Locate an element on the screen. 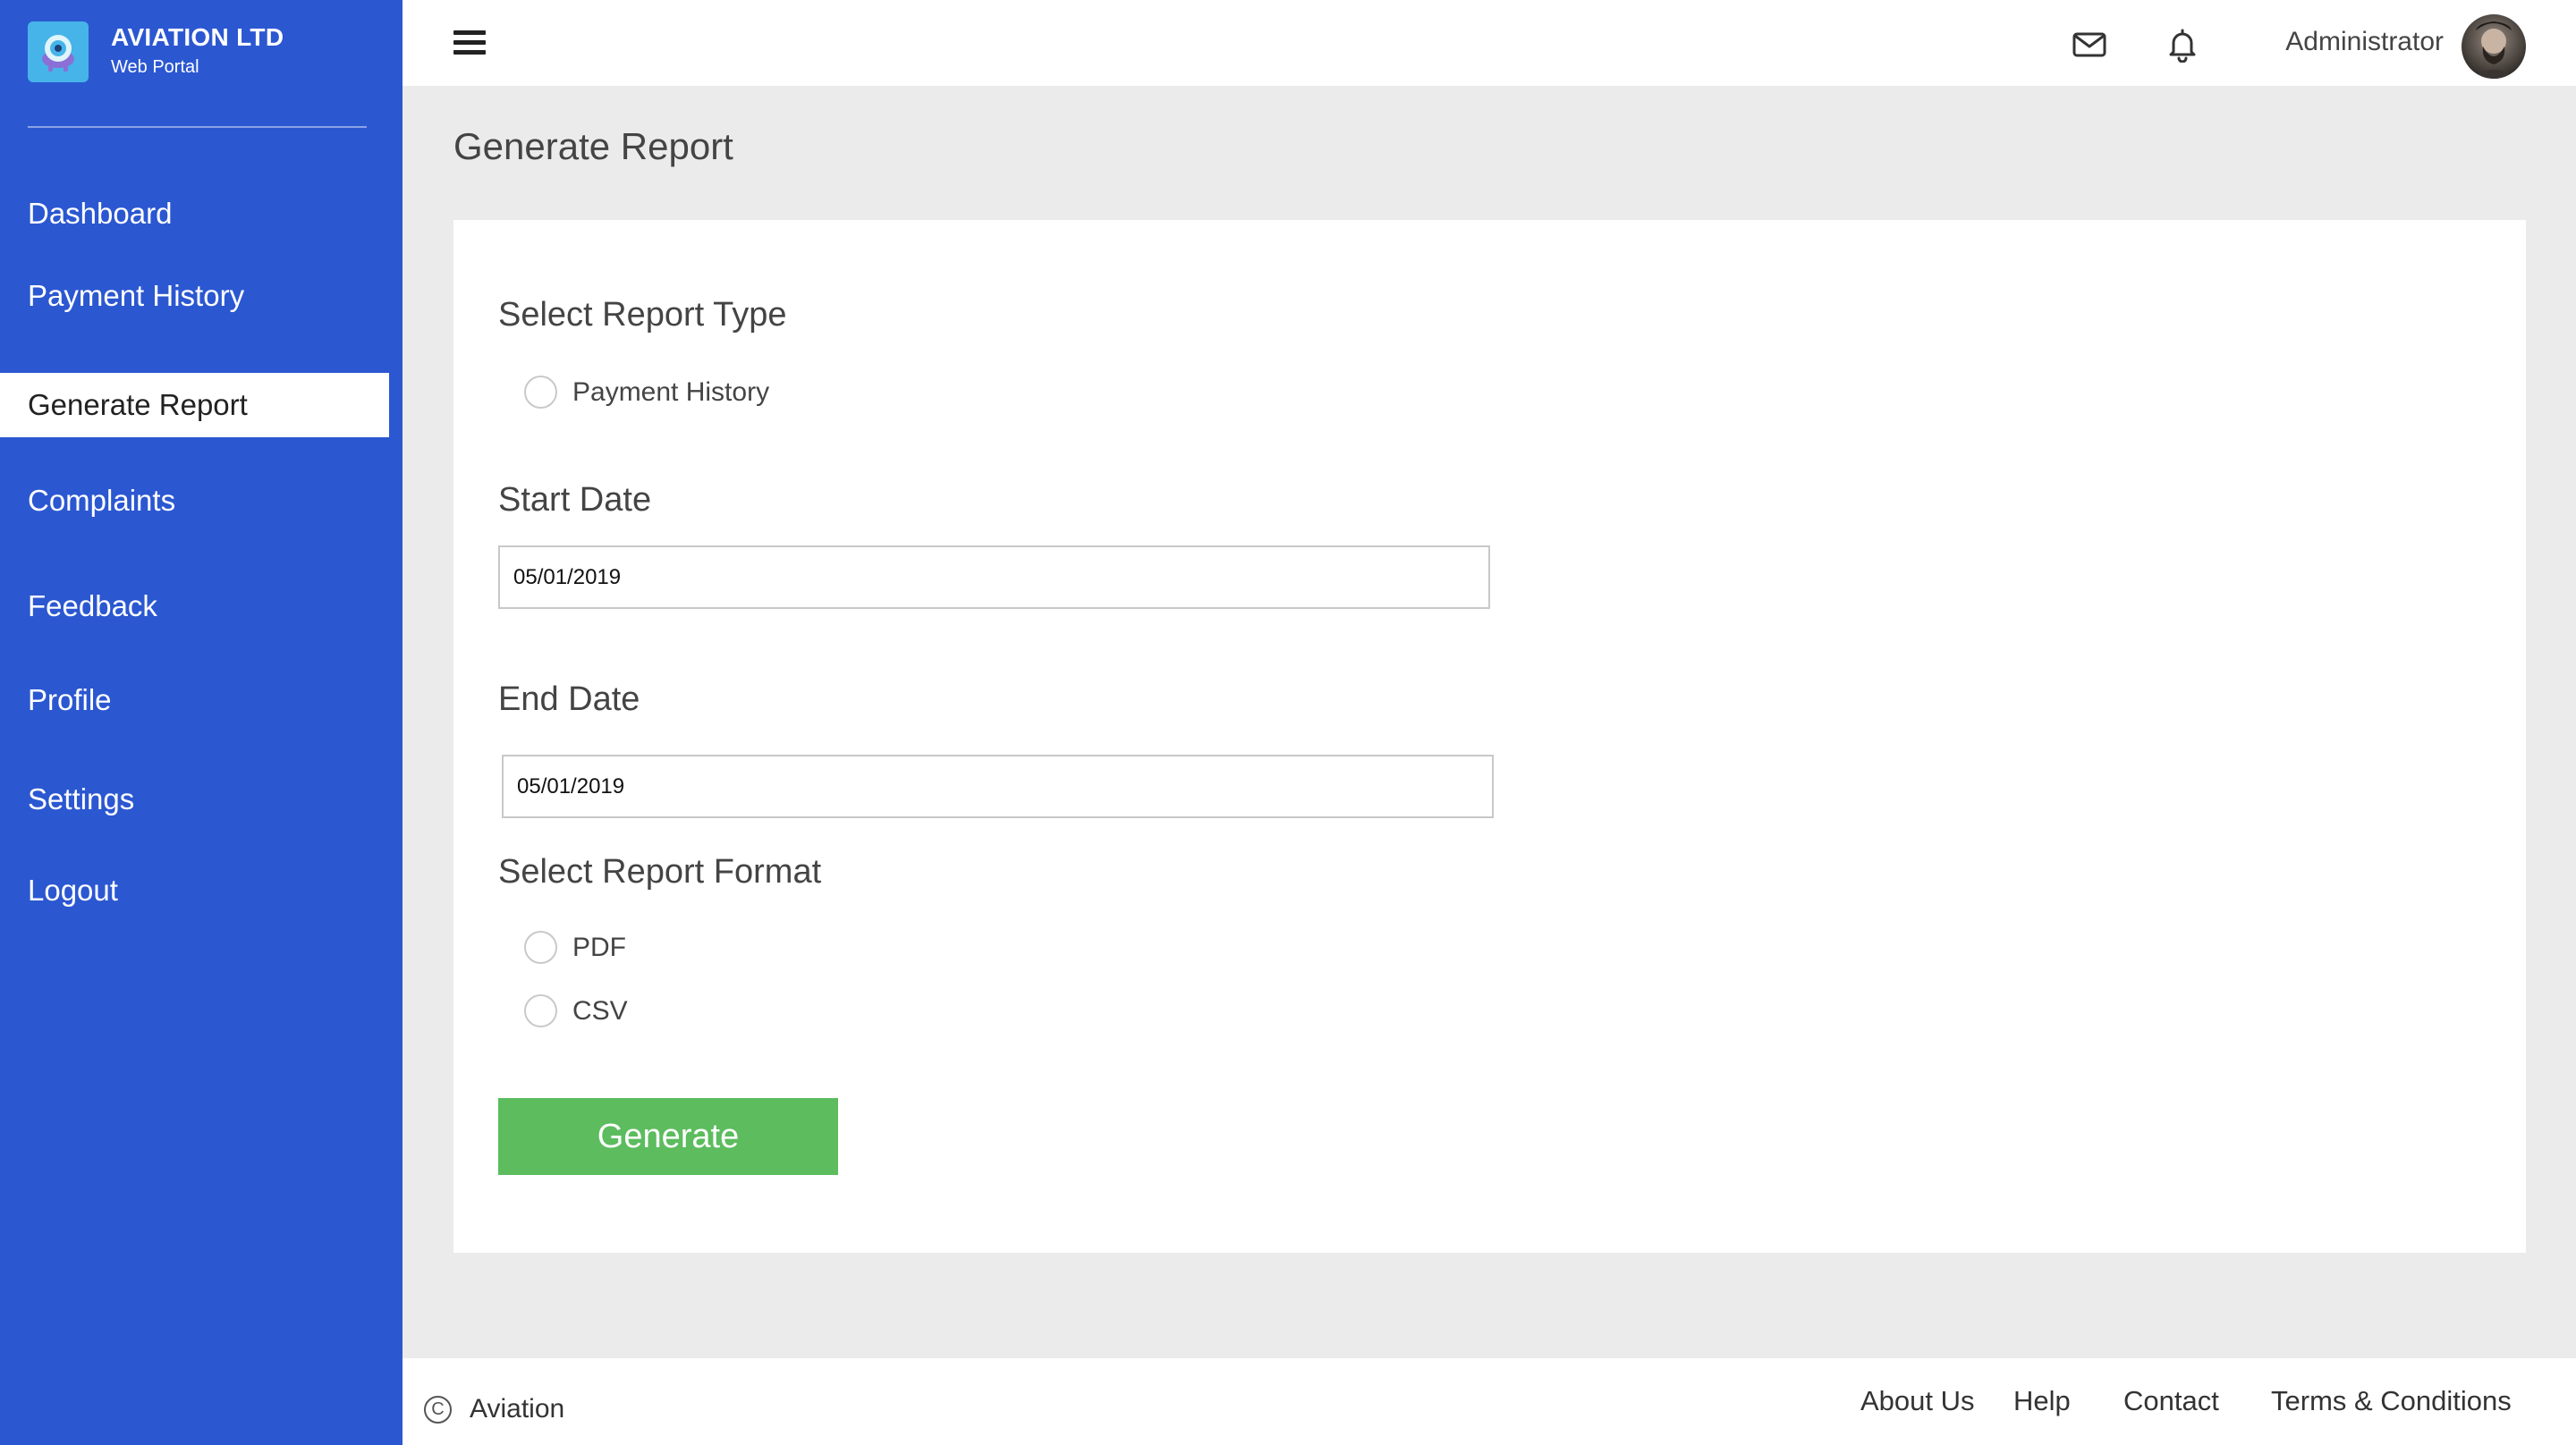 The height and width of the screenshot is (1445, 2576). sidebar-divider is located at coordinates (197, 127).